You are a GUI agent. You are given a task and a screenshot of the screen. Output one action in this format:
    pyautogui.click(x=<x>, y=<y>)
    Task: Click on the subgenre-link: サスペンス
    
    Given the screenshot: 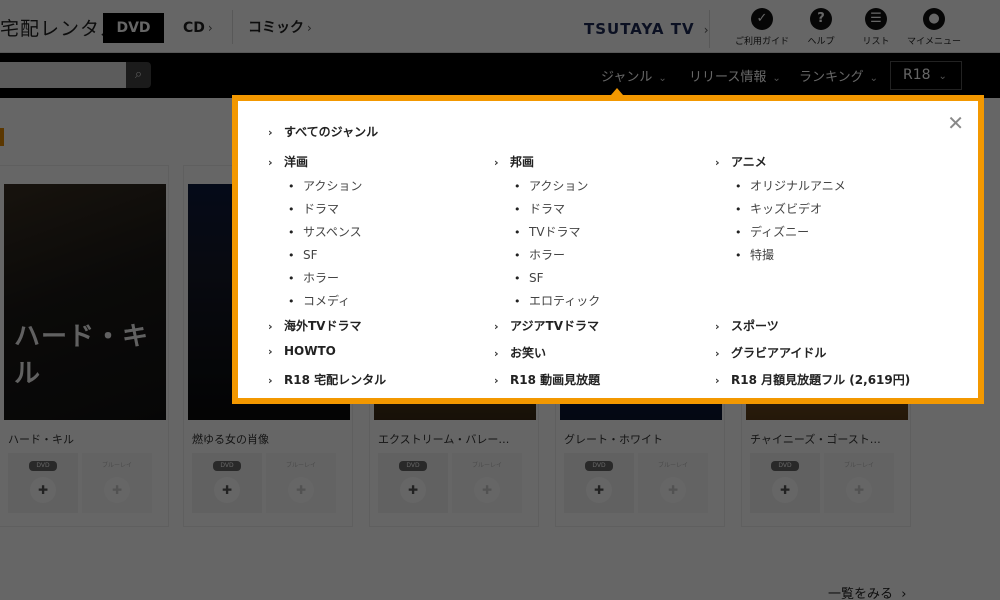 What is the action you would take?
    pyautogui.click(x=325, y=232)
    